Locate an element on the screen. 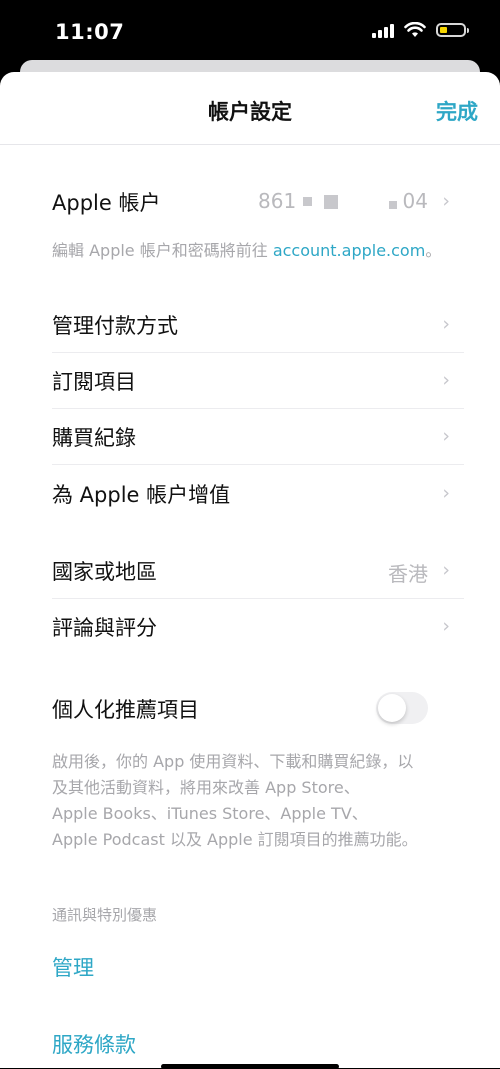  manage-payment-row: 管理付款方式 › is located at coordinates (258, 324).